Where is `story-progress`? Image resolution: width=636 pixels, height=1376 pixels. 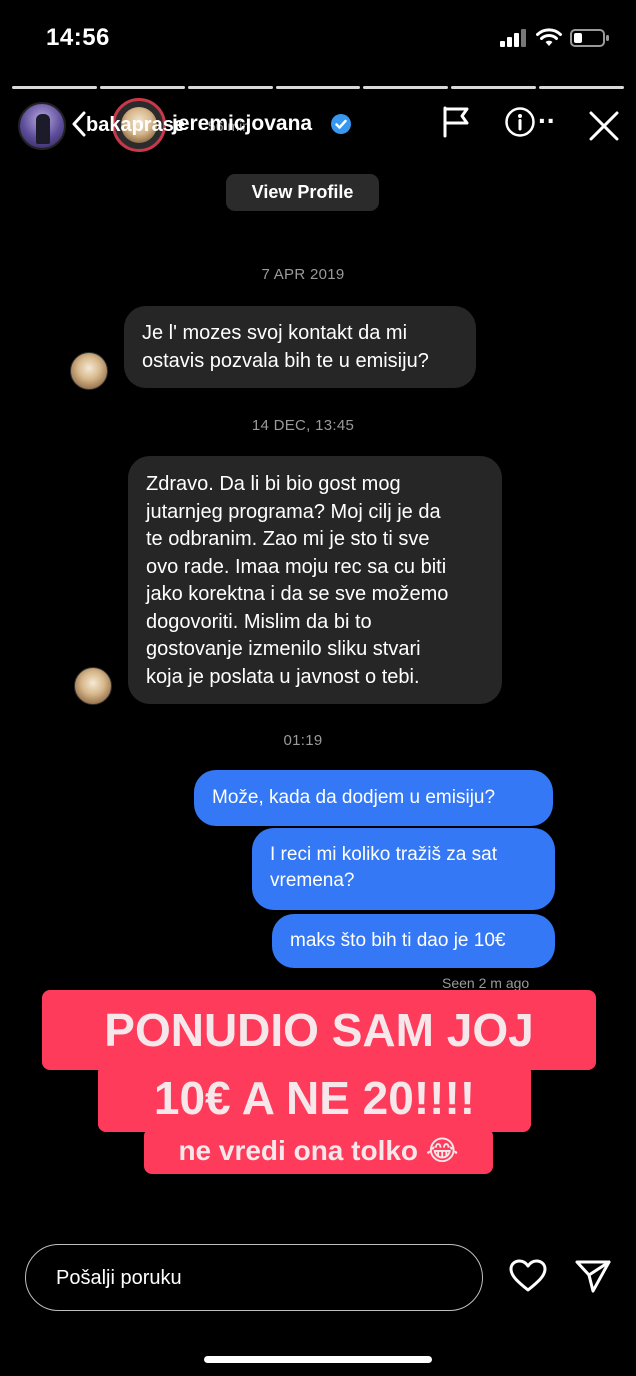 story-progress is located at coordinates (318, 87).